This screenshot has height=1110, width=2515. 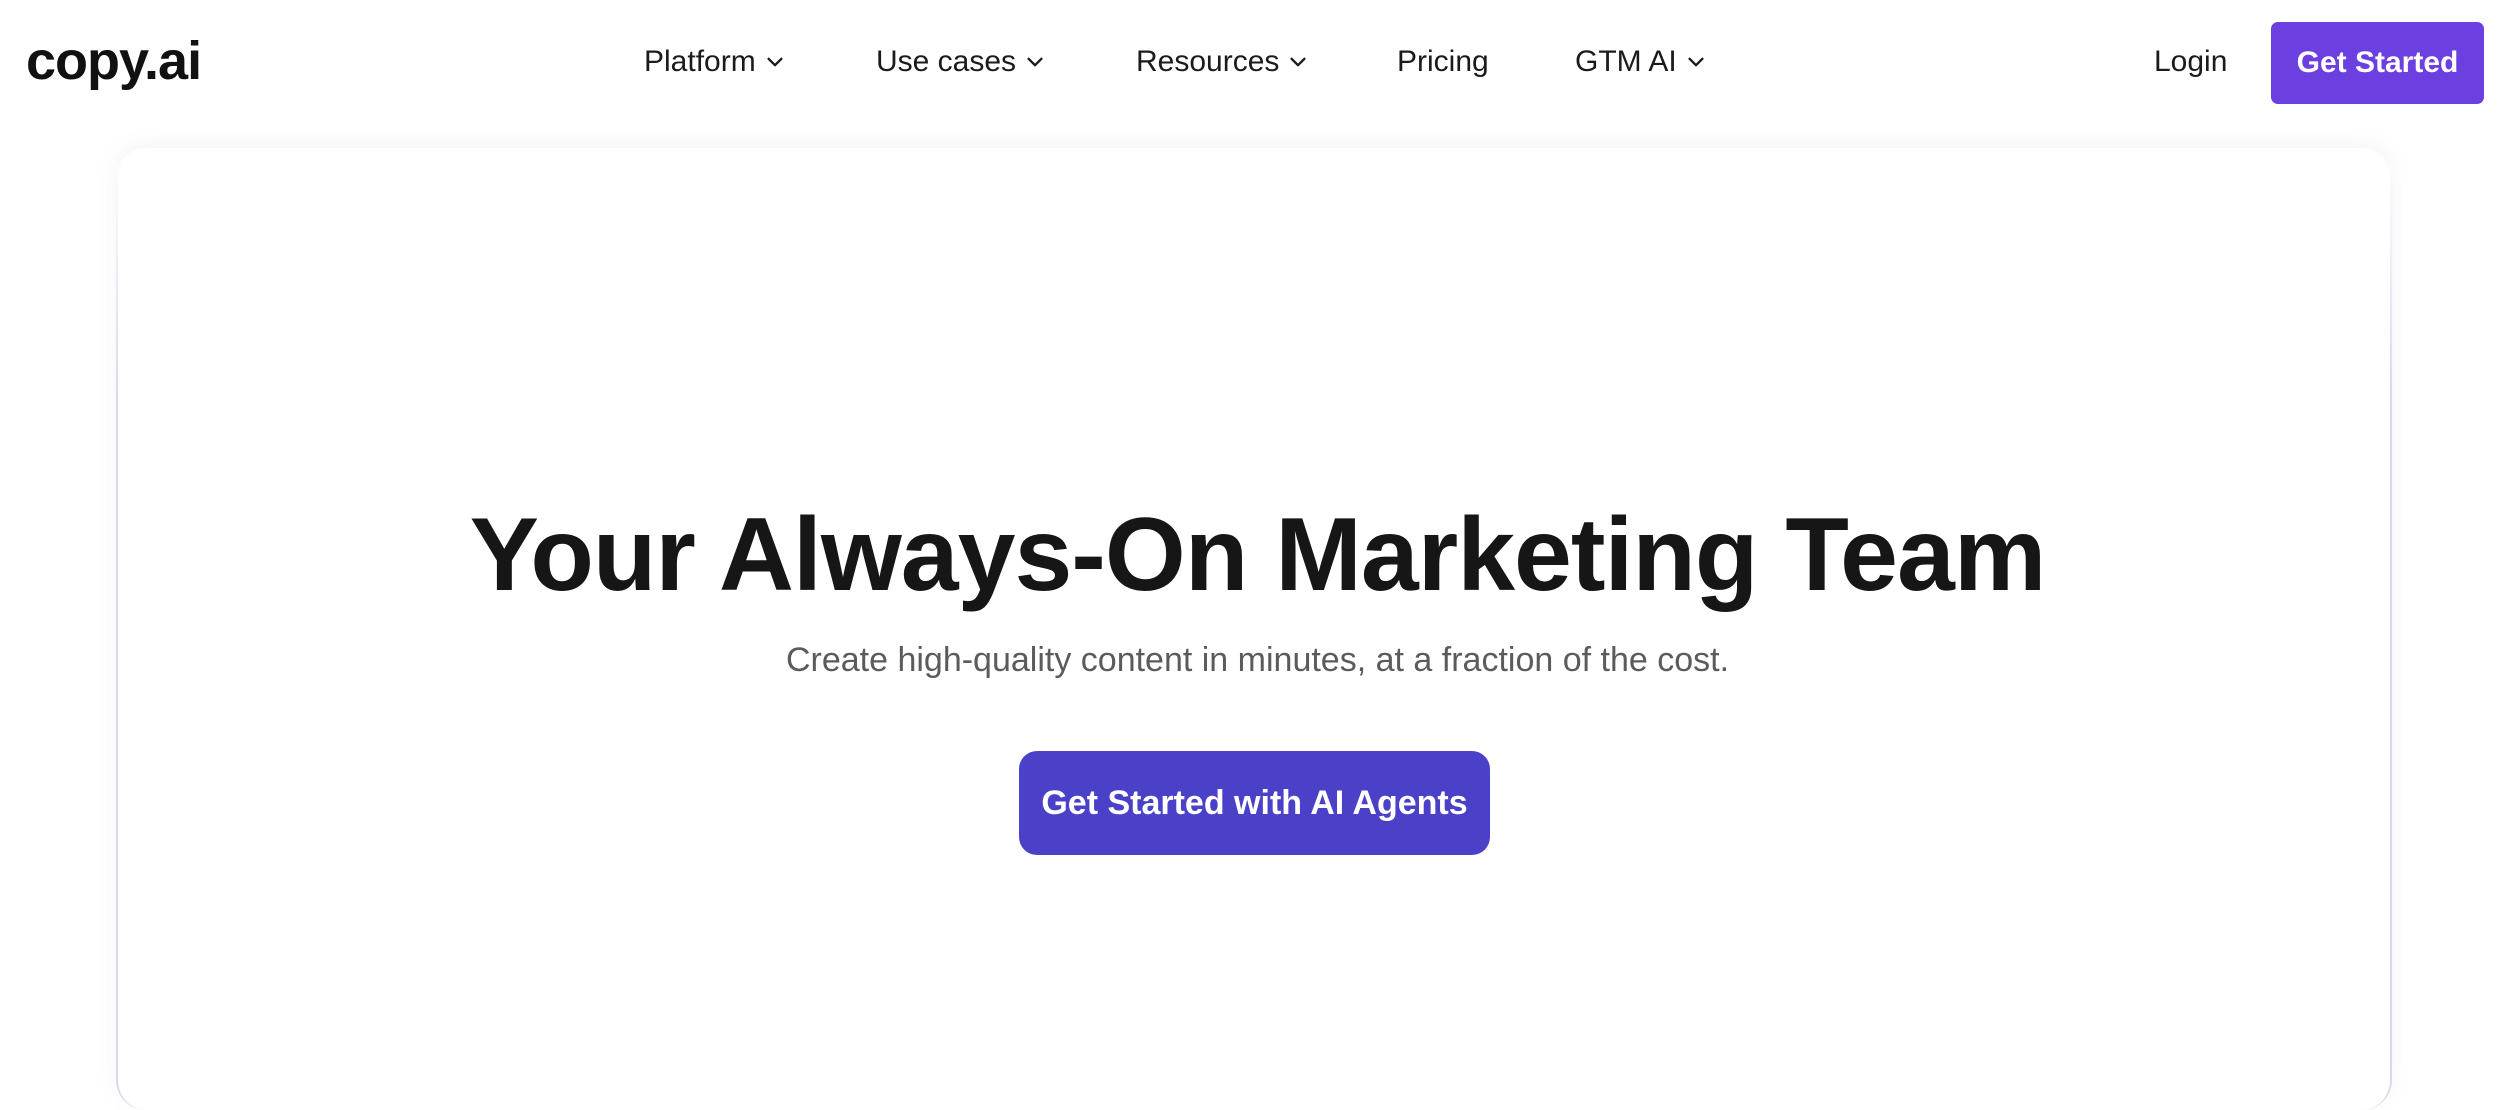 What do you see at coordinates (1208, 61) in the screenshot?
I see `nav-item-resources-label: Resources` at bounding box center [1208, 61].